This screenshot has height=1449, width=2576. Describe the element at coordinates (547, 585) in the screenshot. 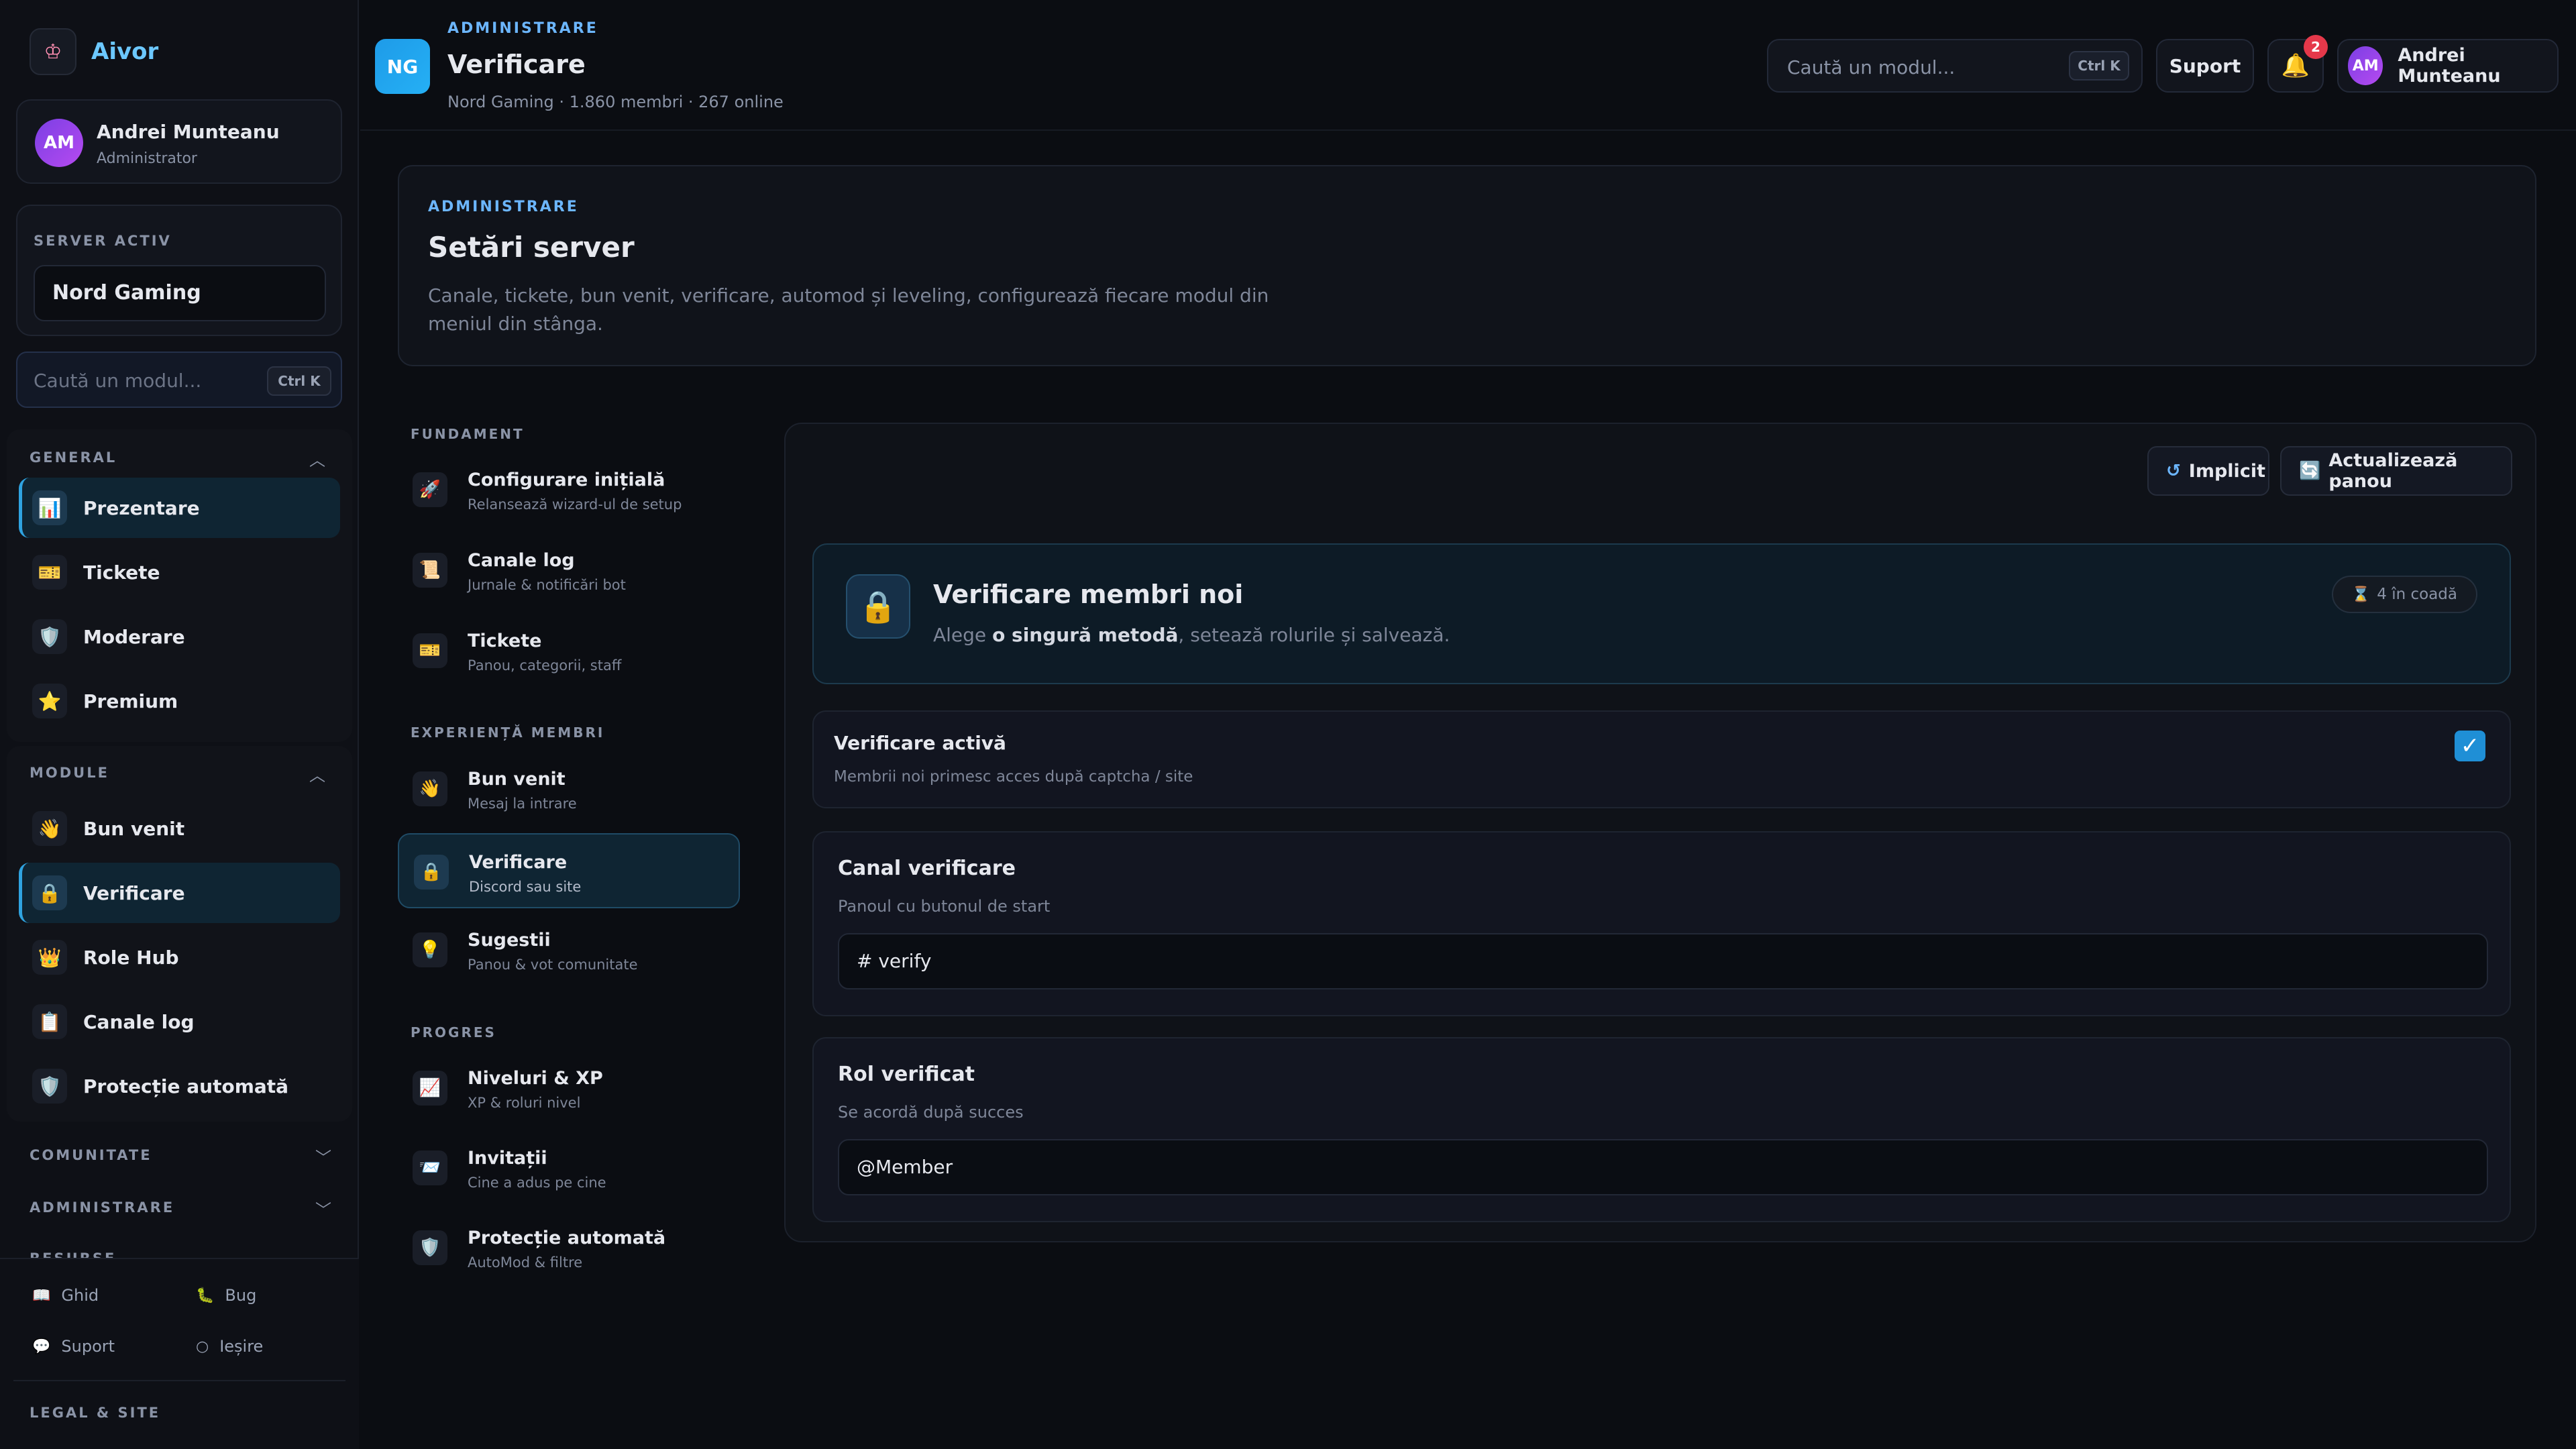

I see `subnav-item-desc: Jurnale & notificări bot` at that location.